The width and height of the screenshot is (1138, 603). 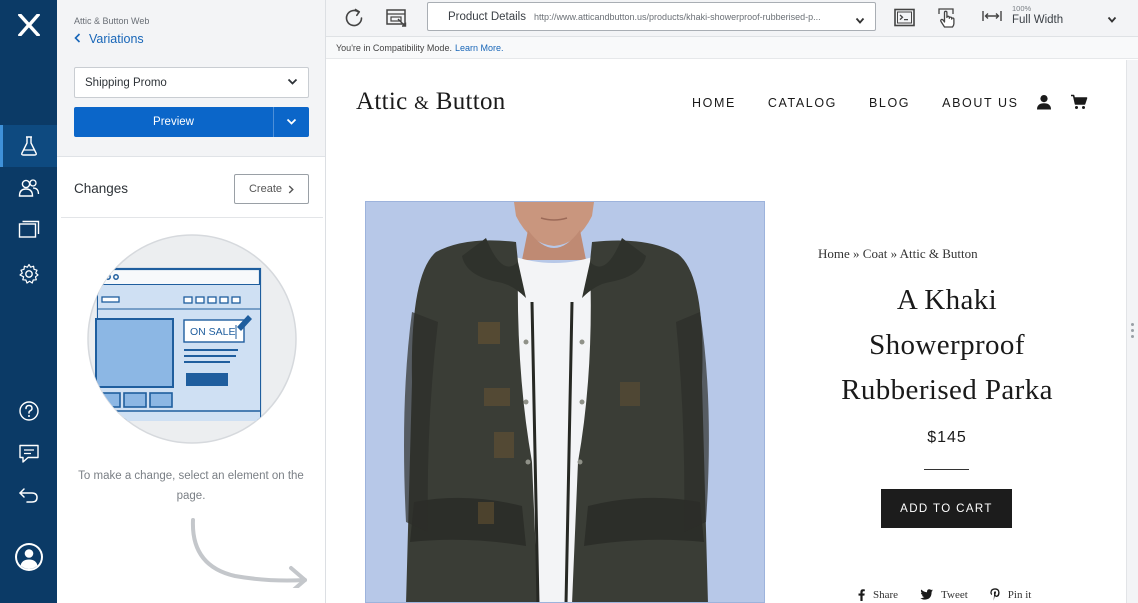 I want to click on gear-icon, so click(x=28, y=273).